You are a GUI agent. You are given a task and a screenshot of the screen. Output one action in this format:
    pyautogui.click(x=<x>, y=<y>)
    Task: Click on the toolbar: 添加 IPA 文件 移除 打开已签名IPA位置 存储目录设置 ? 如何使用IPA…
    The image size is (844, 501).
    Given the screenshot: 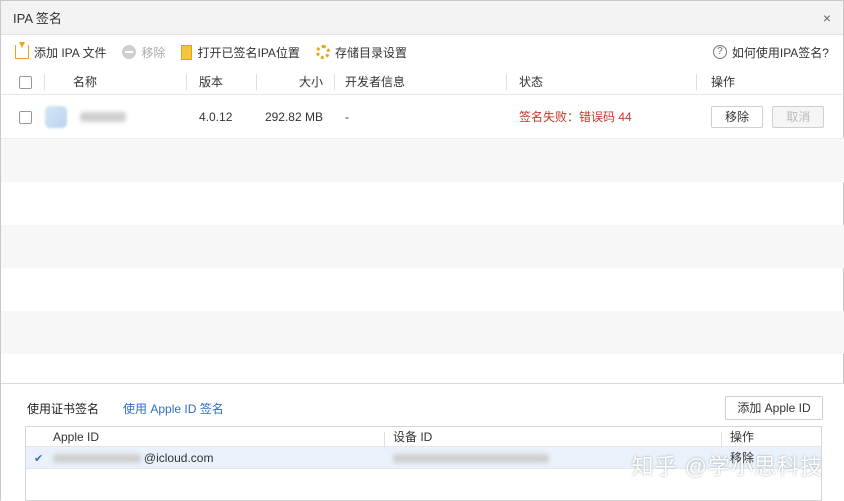 What is the action you would take?
    pyautogui.click(x=422, y=52)
    